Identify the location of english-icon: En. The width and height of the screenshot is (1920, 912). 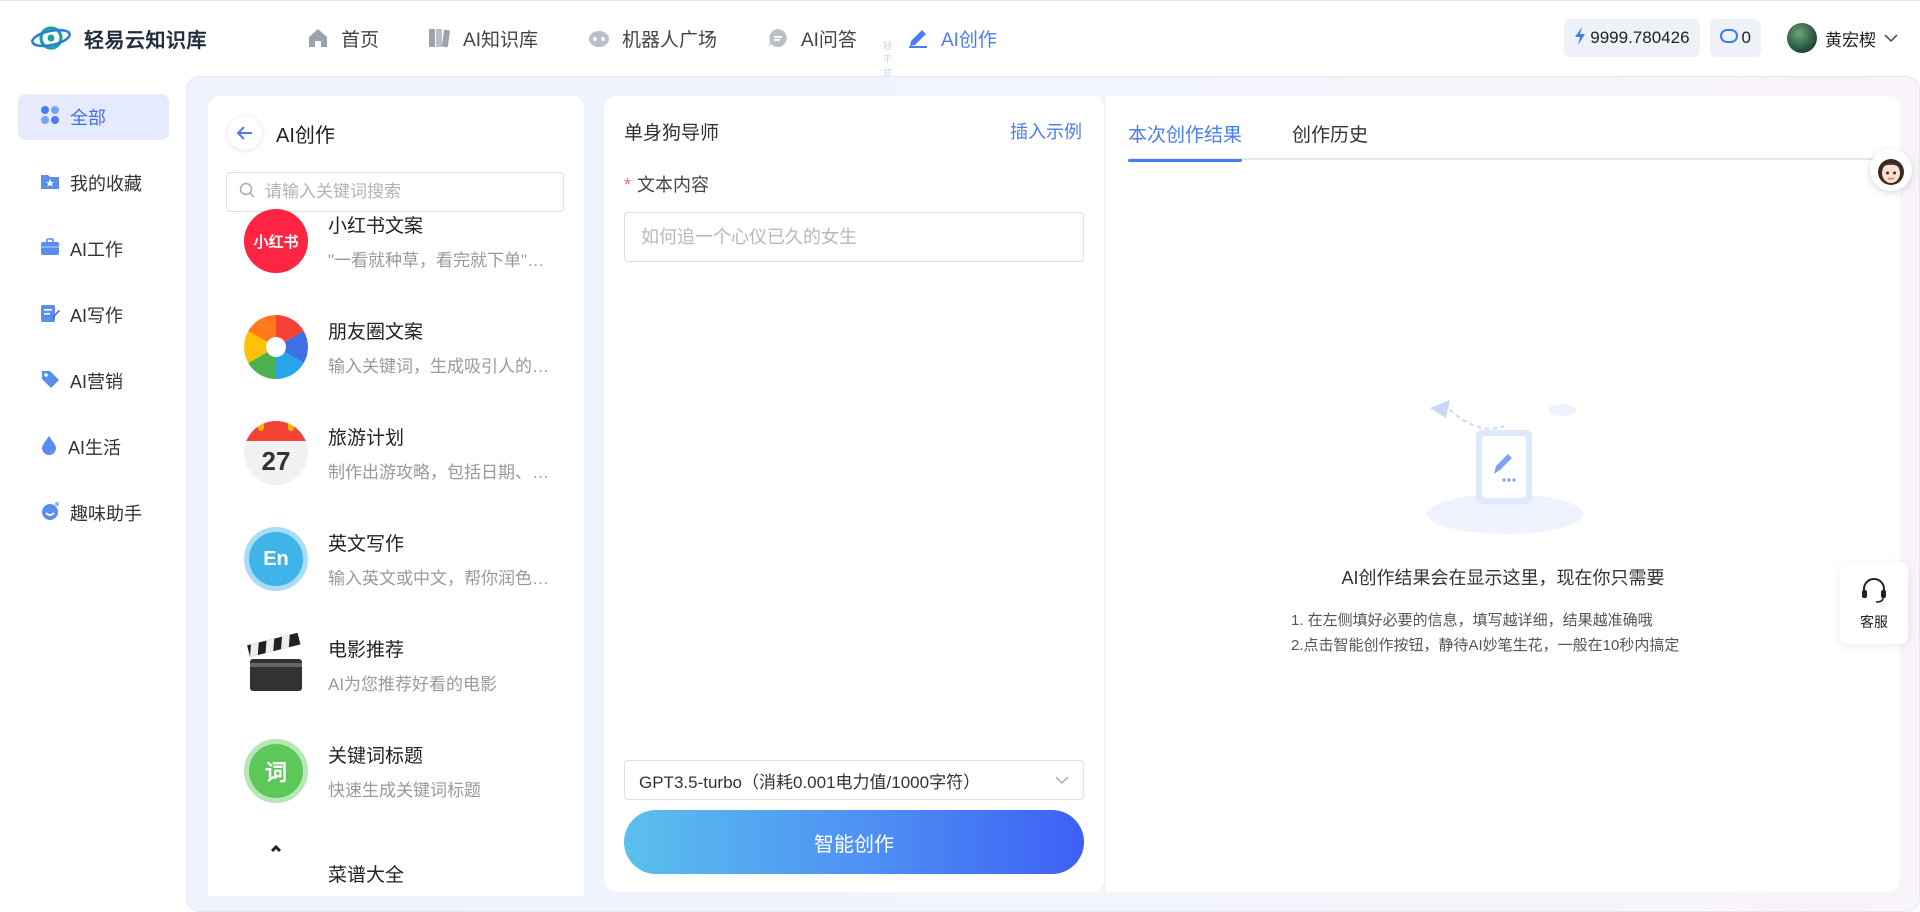
(276, 559).